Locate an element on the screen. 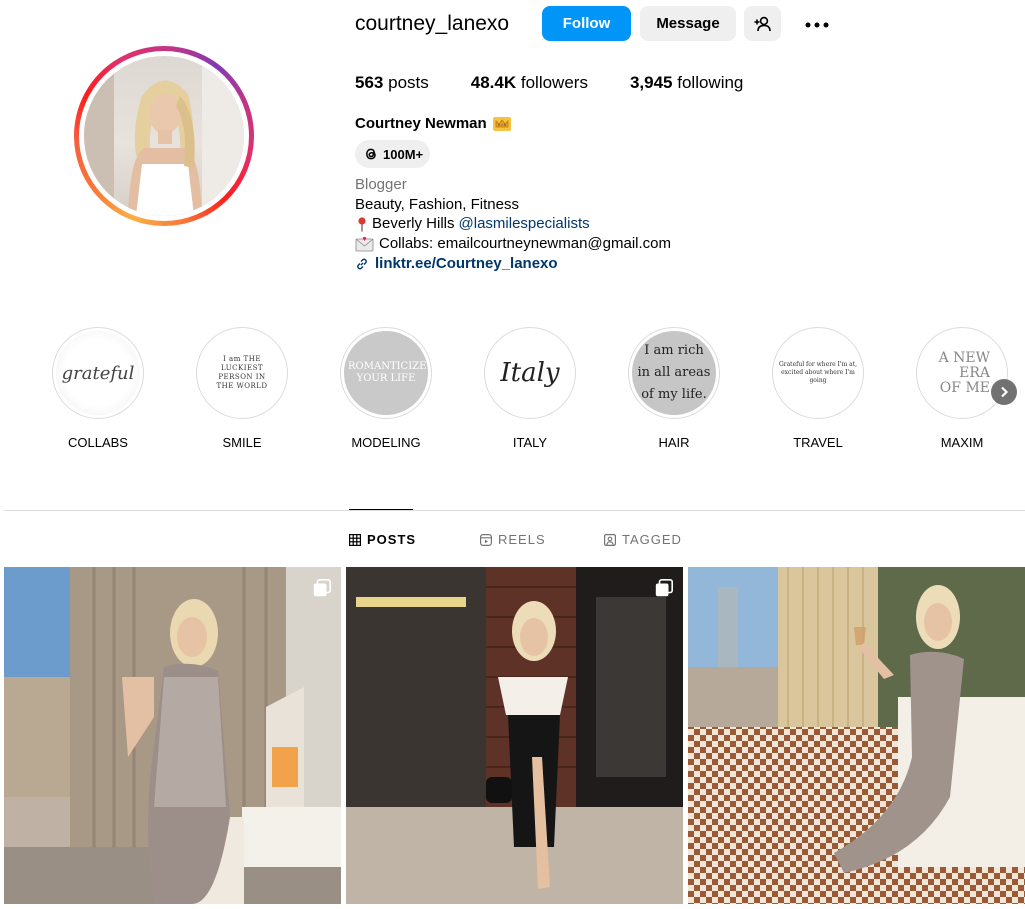 The image size is (1025, 909). bio-collabs-line: Collabs: emailcourtneynewman@gmail.com is located at coordinates (513, 244).